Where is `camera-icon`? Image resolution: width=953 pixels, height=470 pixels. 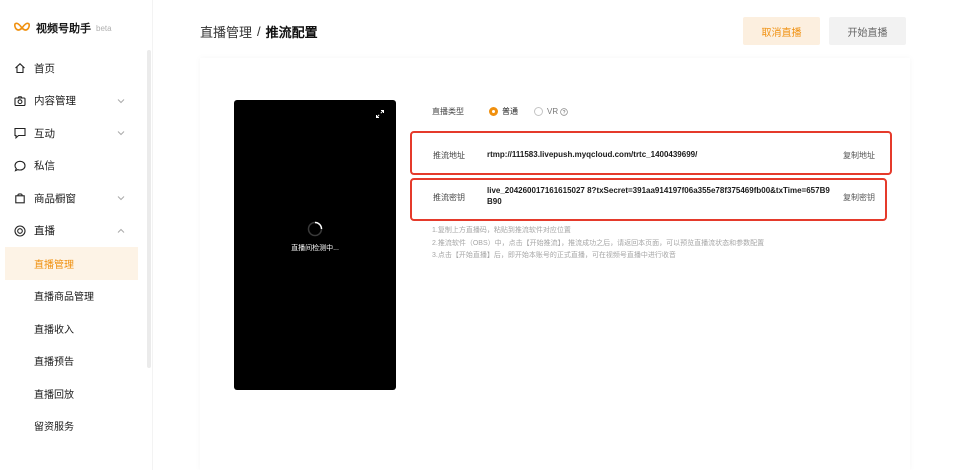 camera-icon is located at coordinates (19, 100).